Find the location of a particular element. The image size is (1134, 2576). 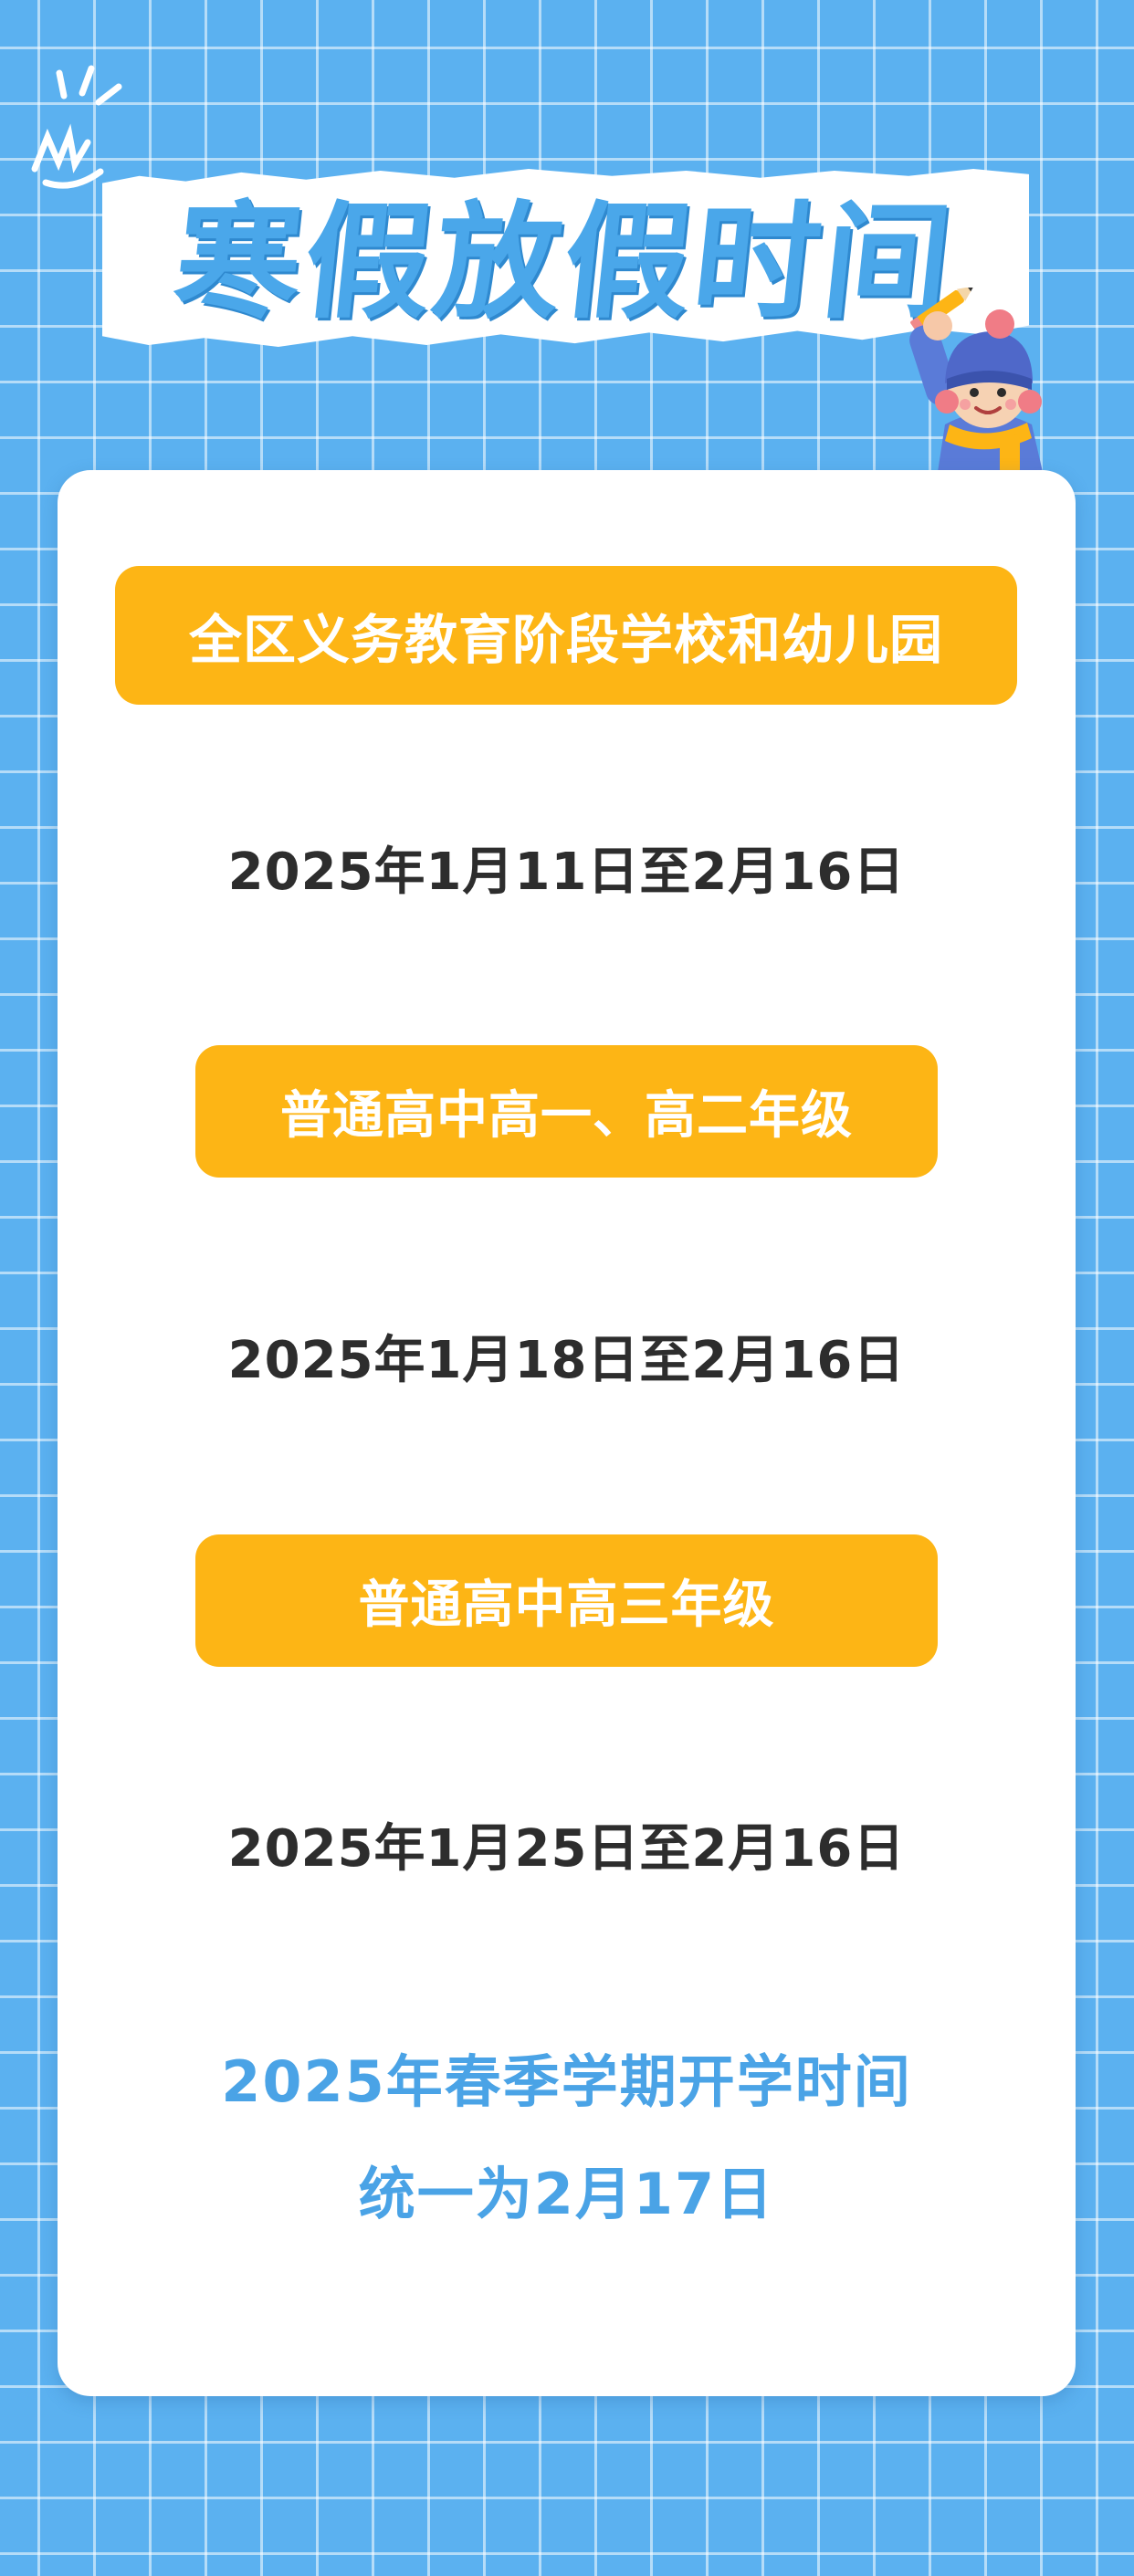

spring-term-note-line2: 统一为2月17日 is located at coordinates (566, 2194).